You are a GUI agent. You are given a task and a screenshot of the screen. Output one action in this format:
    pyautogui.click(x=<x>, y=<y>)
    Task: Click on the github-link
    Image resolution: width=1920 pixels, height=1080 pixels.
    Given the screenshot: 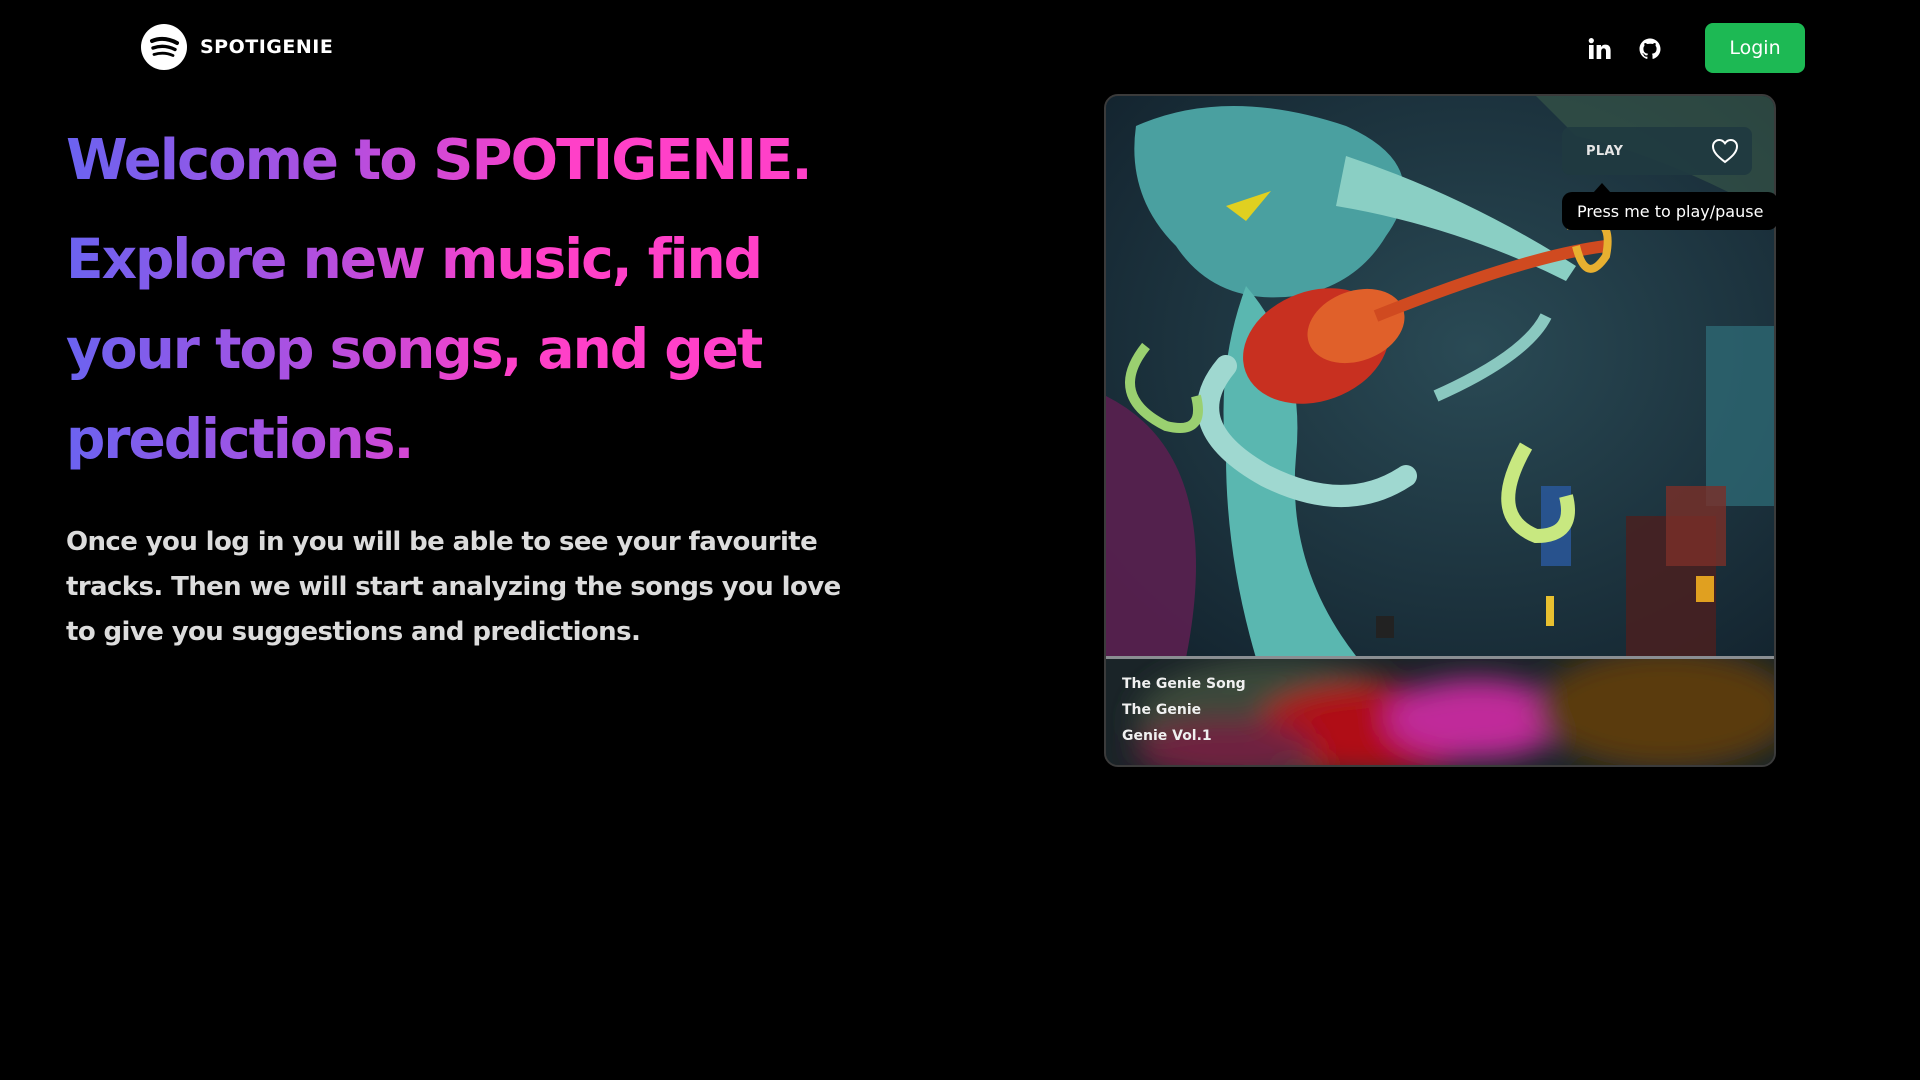 What is the action you would take?
    pyautogui.click(x=1650, y=49)
    